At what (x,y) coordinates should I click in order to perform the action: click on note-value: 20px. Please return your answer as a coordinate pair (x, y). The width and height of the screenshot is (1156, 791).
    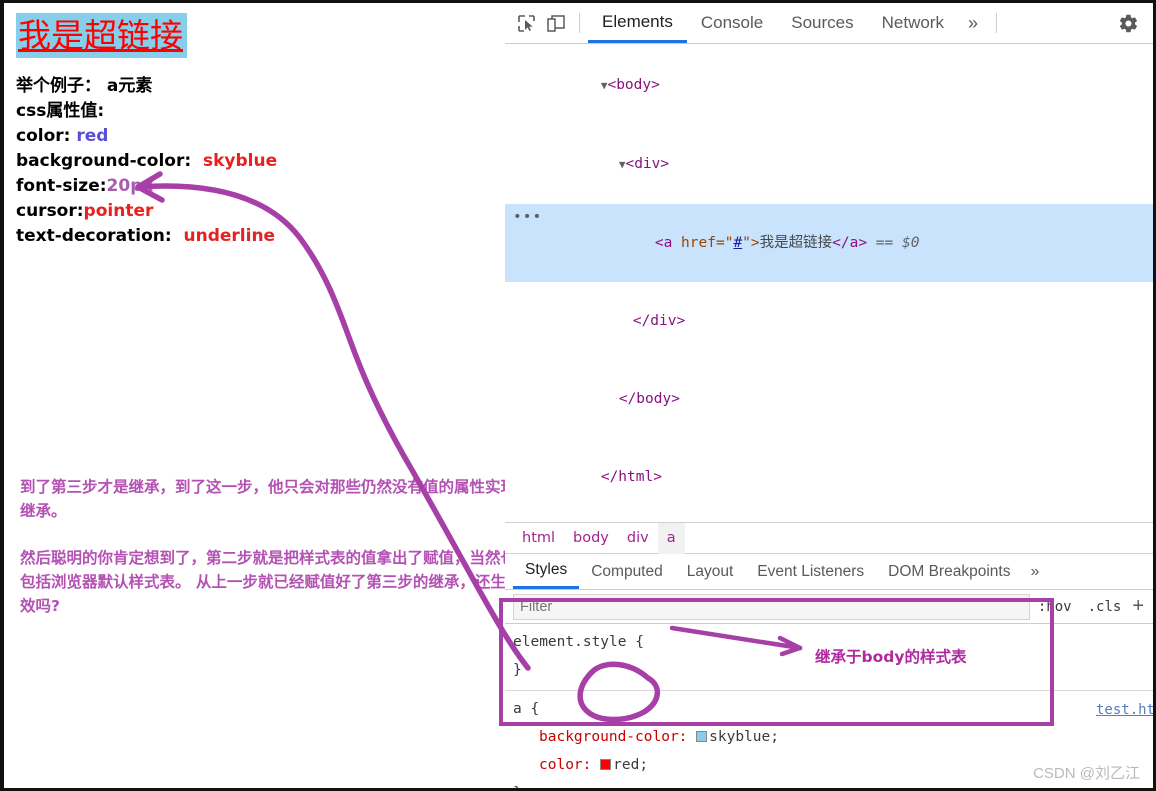
    Looking at the image, I should click on (130, 186).